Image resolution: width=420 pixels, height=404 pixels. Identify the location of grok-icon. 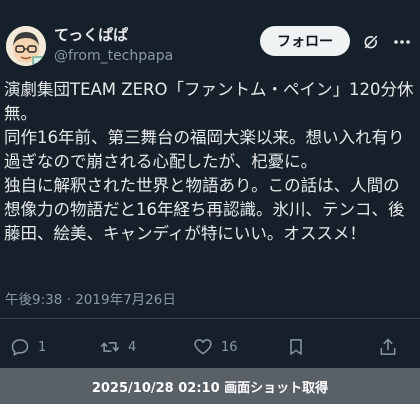
(371, 42).